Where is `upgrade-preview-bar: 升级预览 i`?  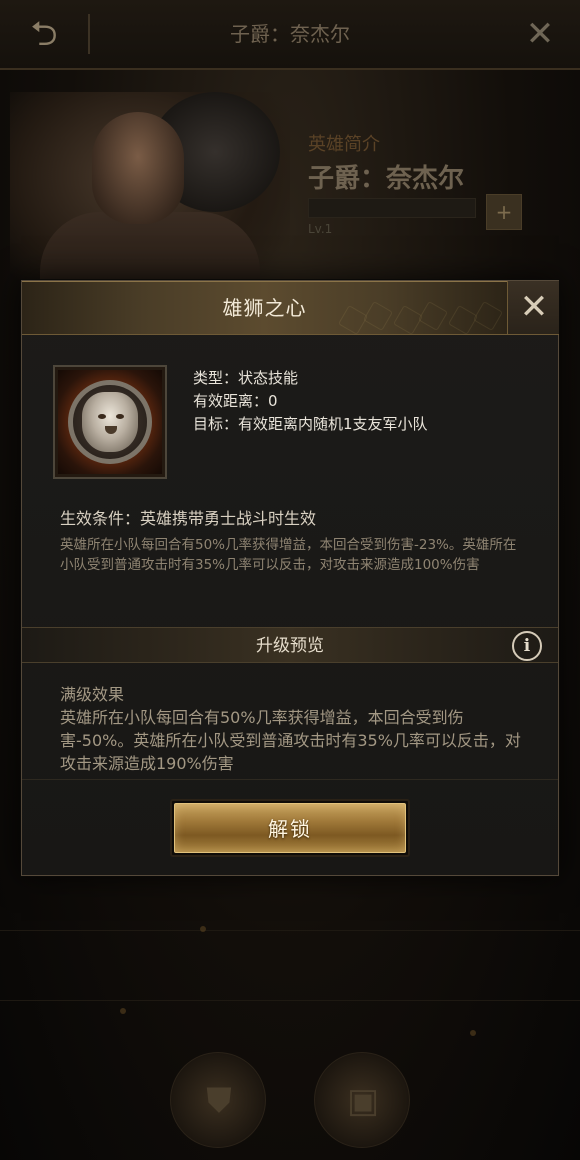 upgrade-preview-bar: 升级预览 i is located at coordinates (290, 645).